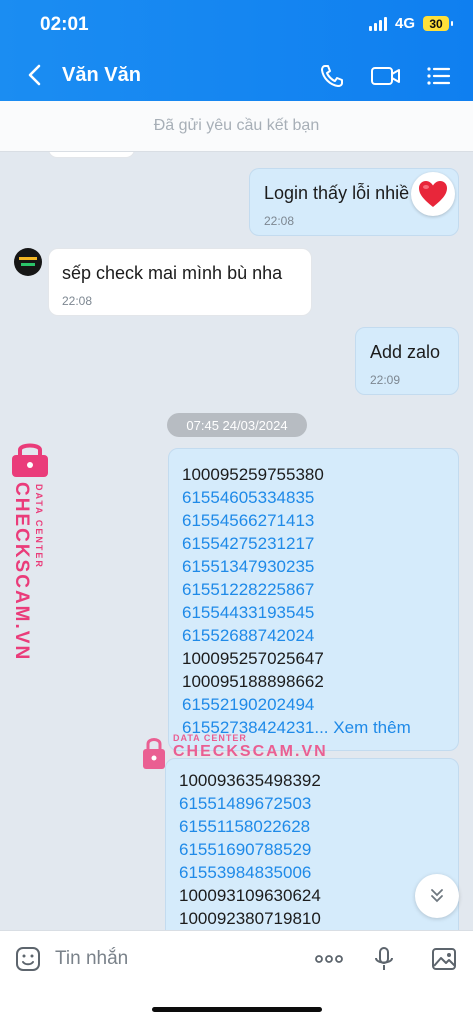 The image size is (473, 1024). What do you see at coordinates (236, 1005) in the screenshot?
I see `home-indicator` at bounding box center [236, 1005].